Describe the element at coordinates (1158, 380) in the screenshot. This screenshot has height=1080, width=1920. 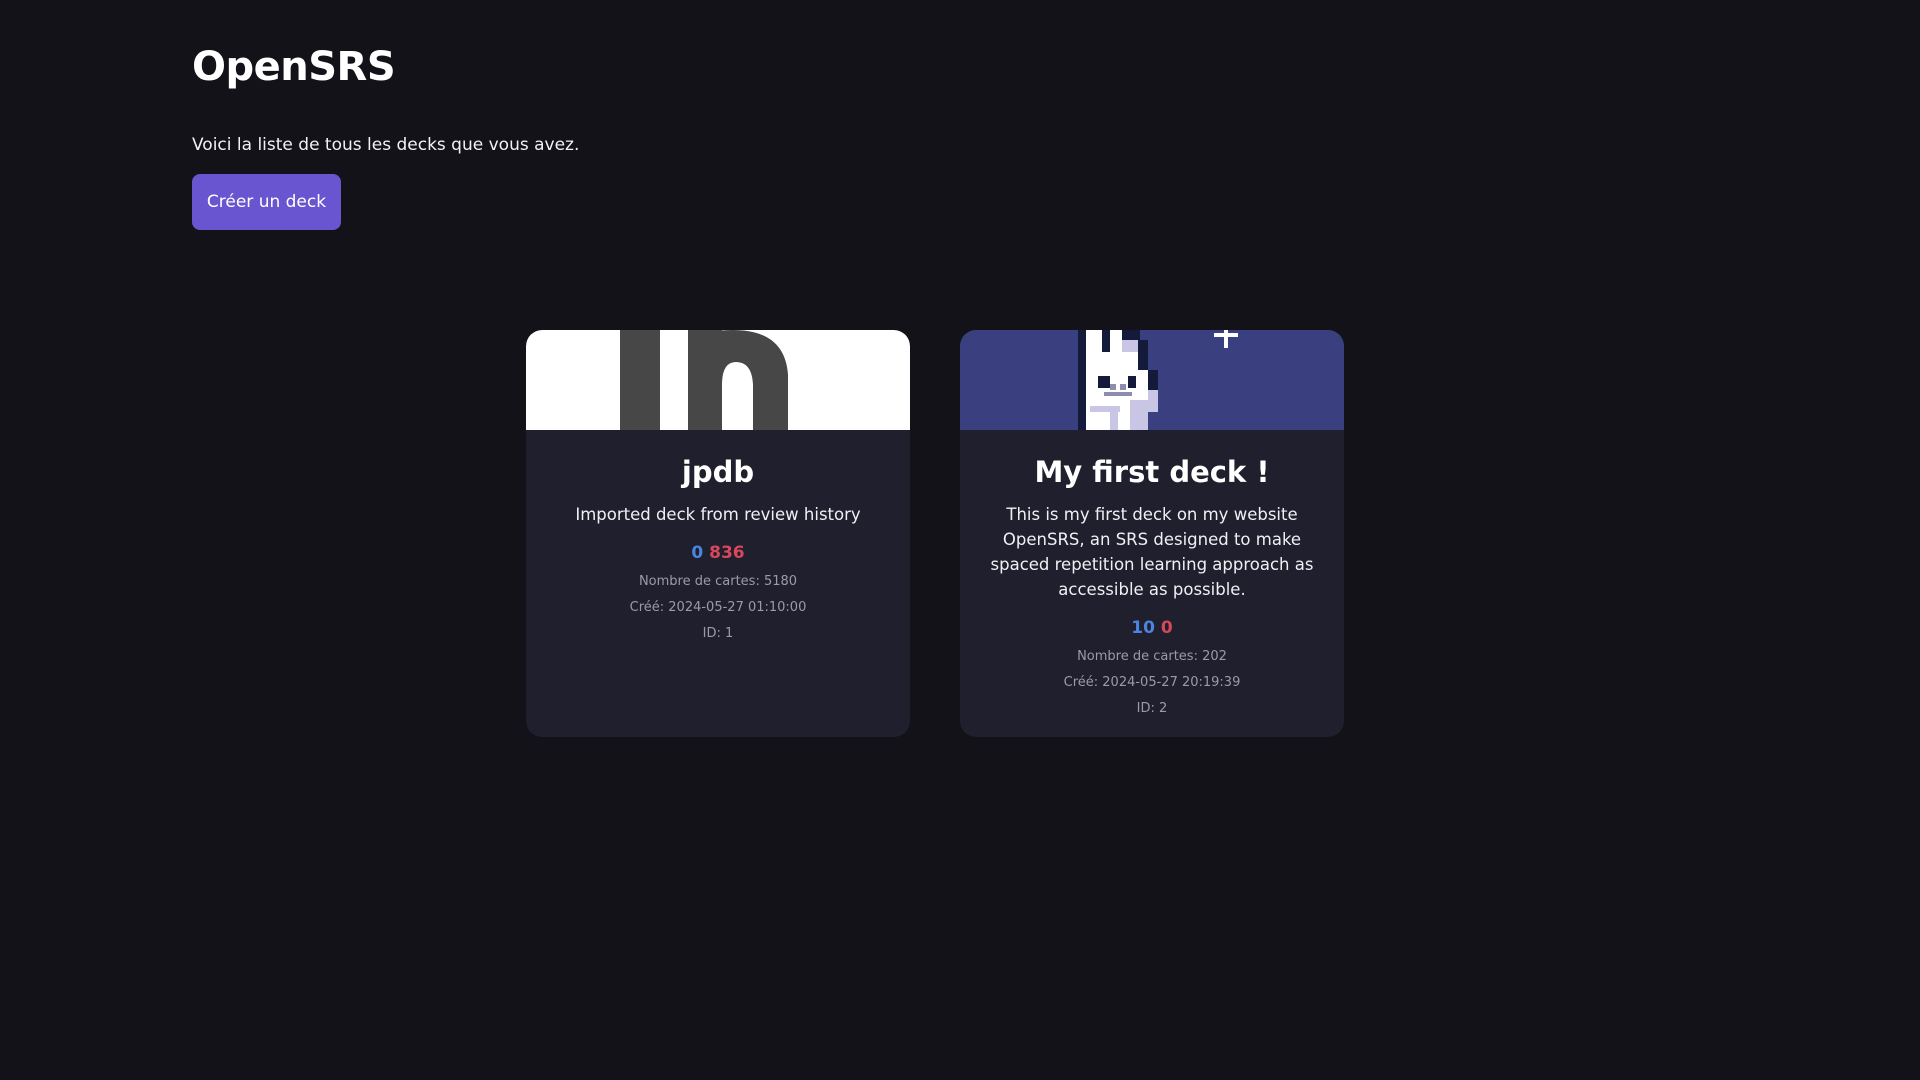
I see `pixel-bunny-icon` at that location.